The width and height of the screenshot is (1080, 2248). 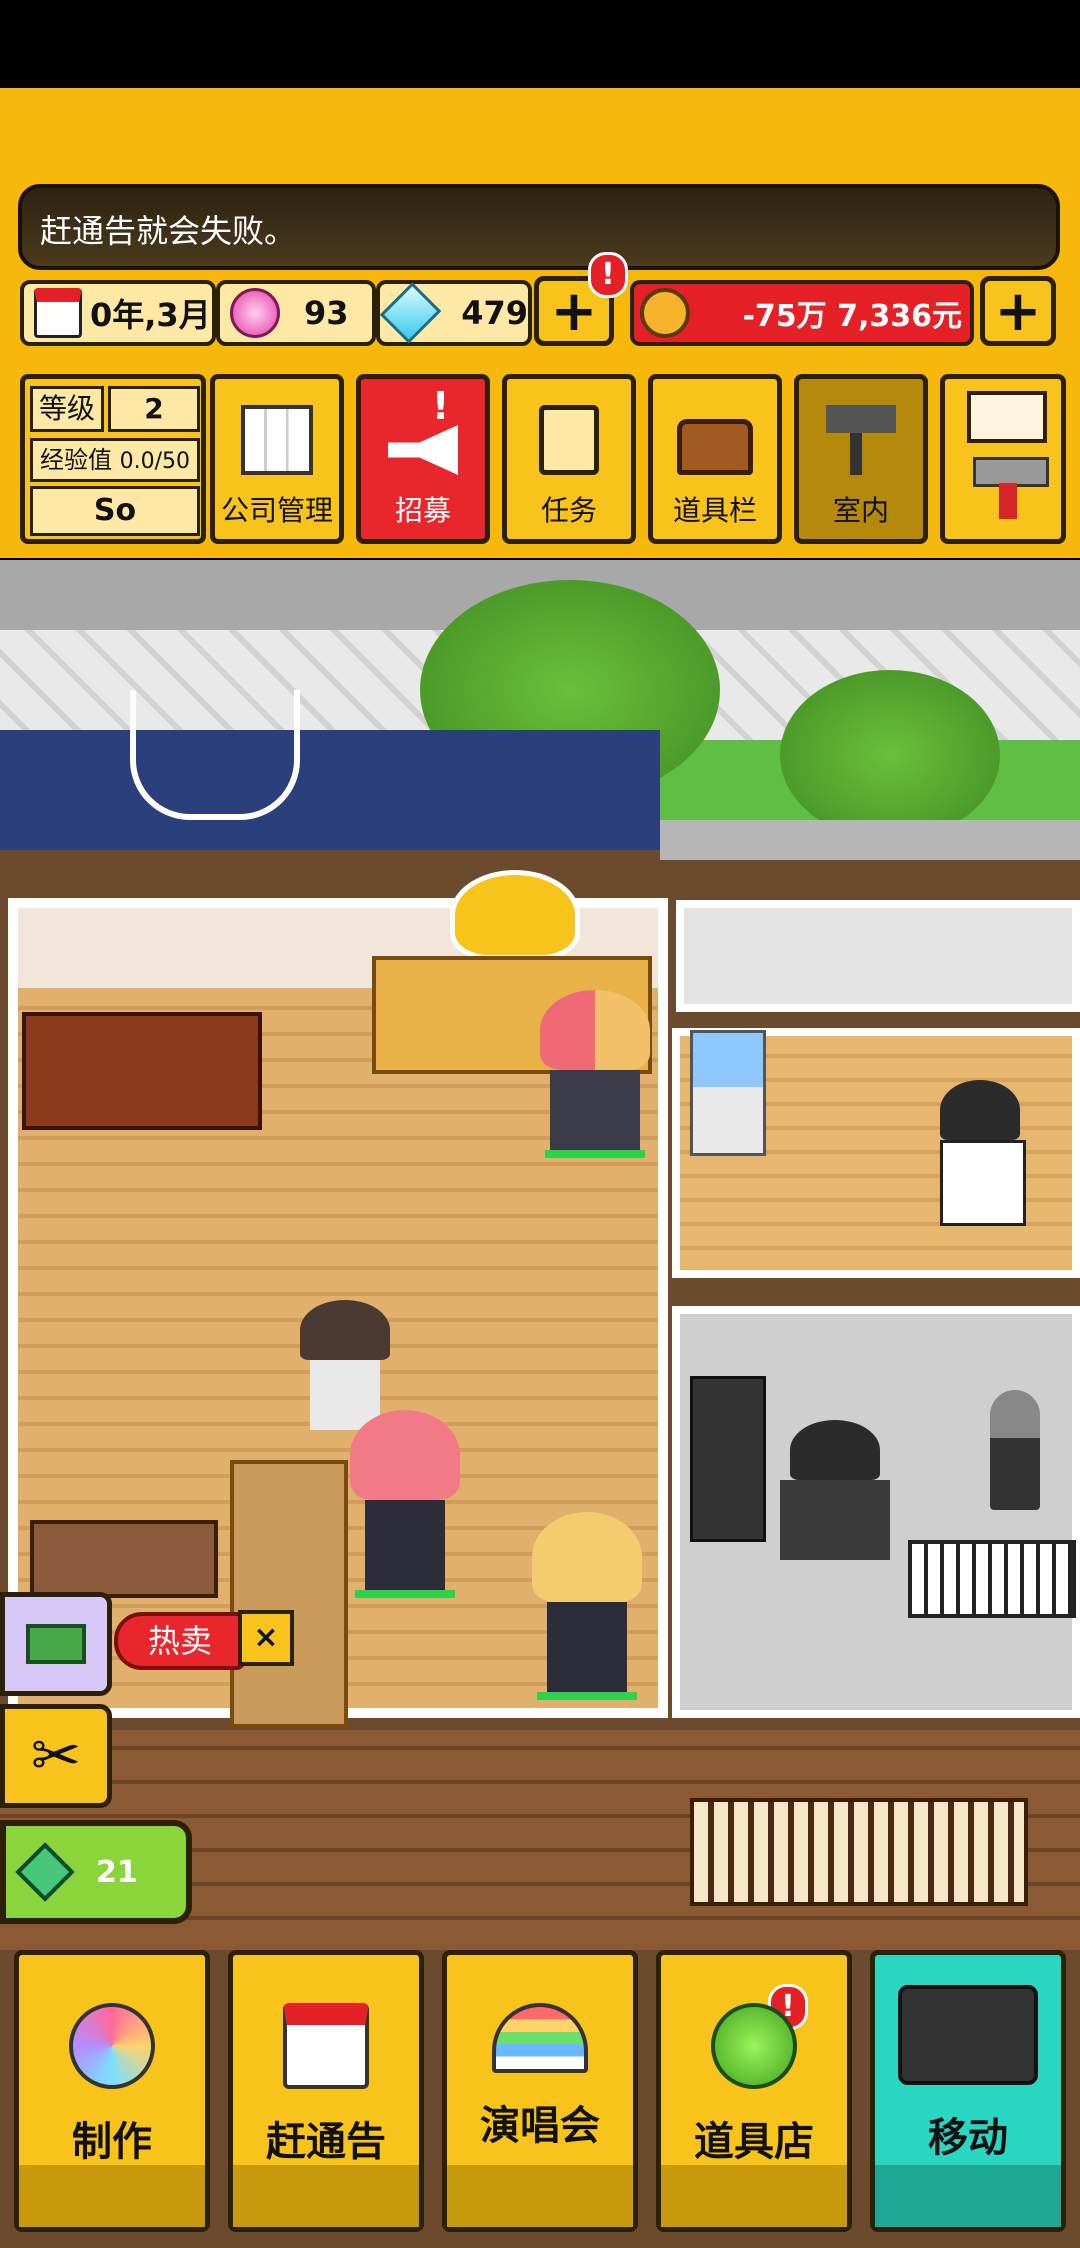 I want to click on add-money-button: +, so click(x=1018, y=311).